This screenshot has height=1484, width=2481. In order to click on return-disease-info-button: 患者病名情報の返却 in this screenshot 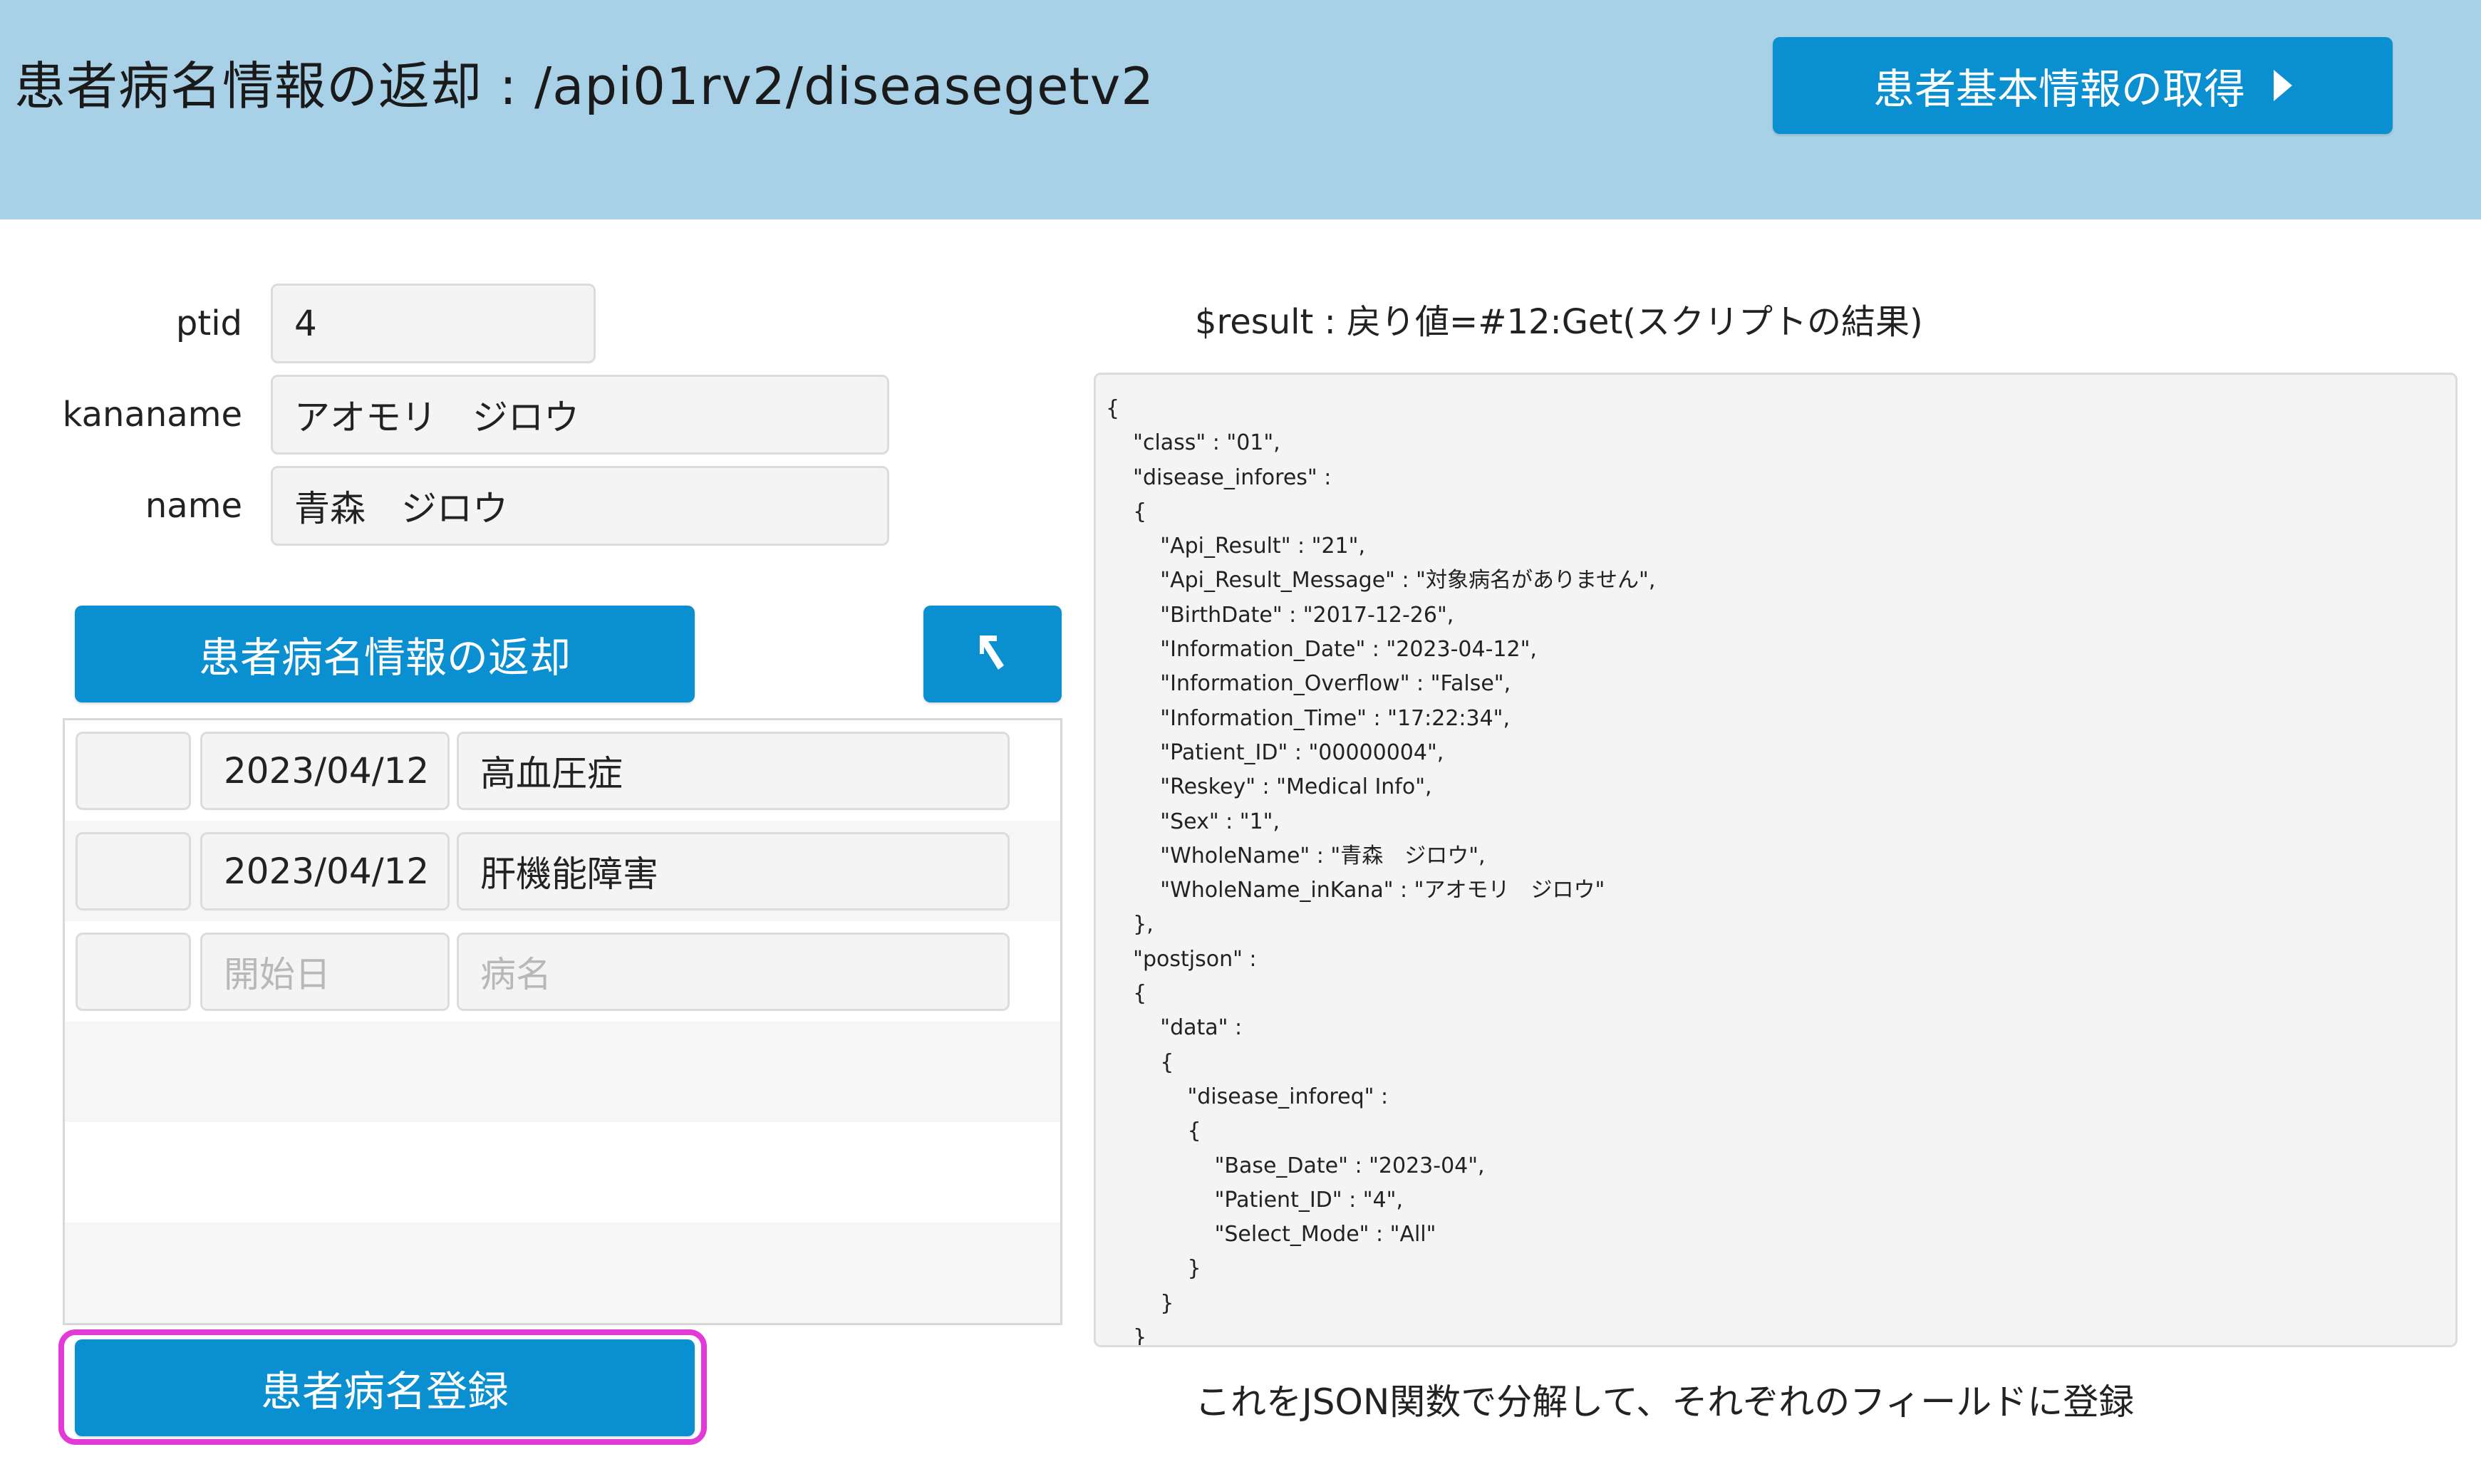, I will do `click(385, 654)`.